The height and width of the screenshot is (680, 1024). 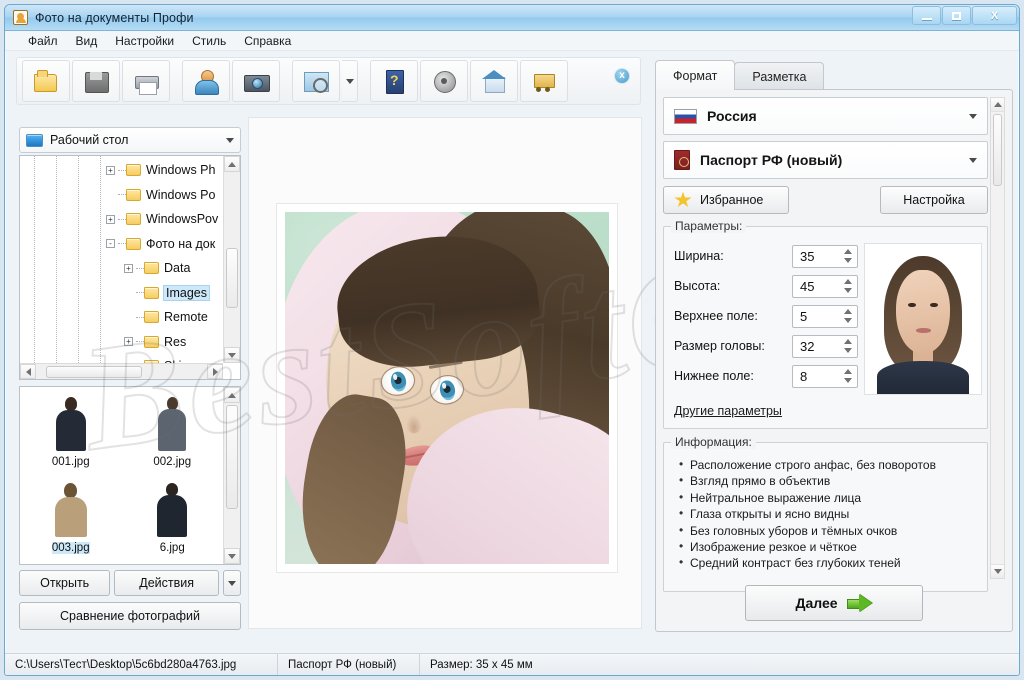 I want to click on menu-help: Справка, so click(x=267, y=41).